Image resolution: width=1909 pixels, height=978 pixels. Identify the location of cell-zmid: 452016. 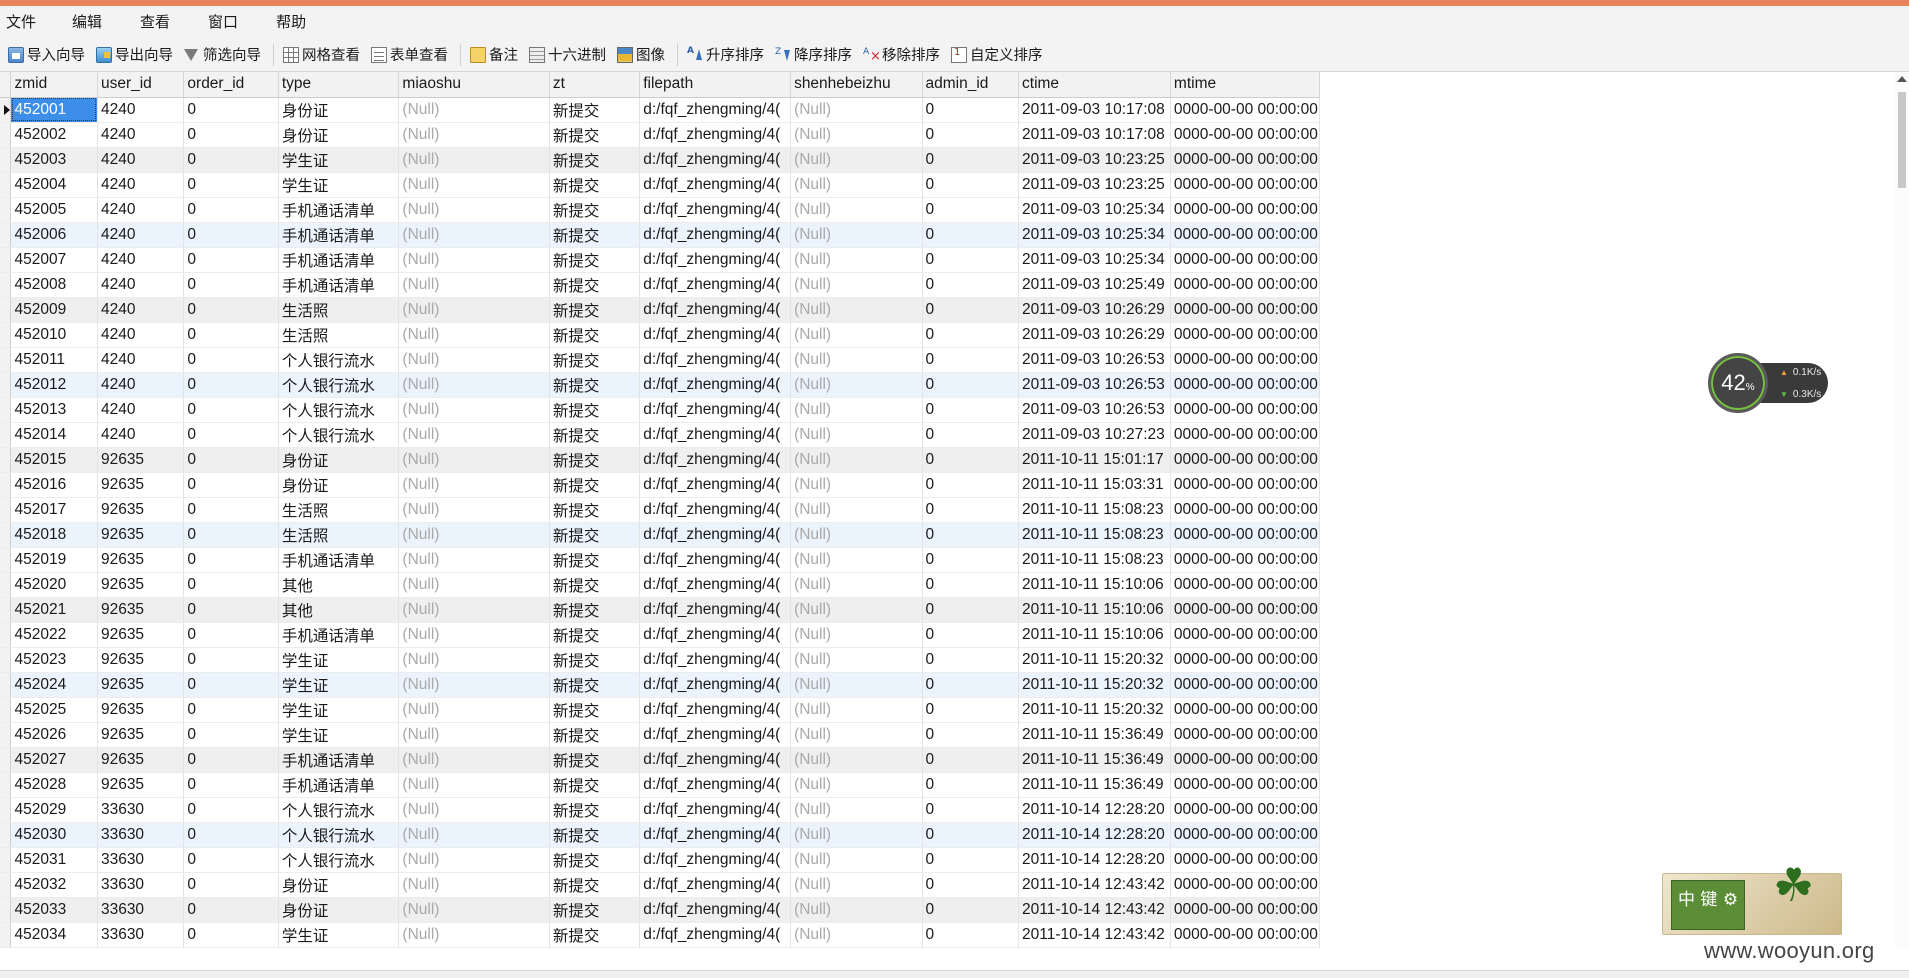
(54, 485).